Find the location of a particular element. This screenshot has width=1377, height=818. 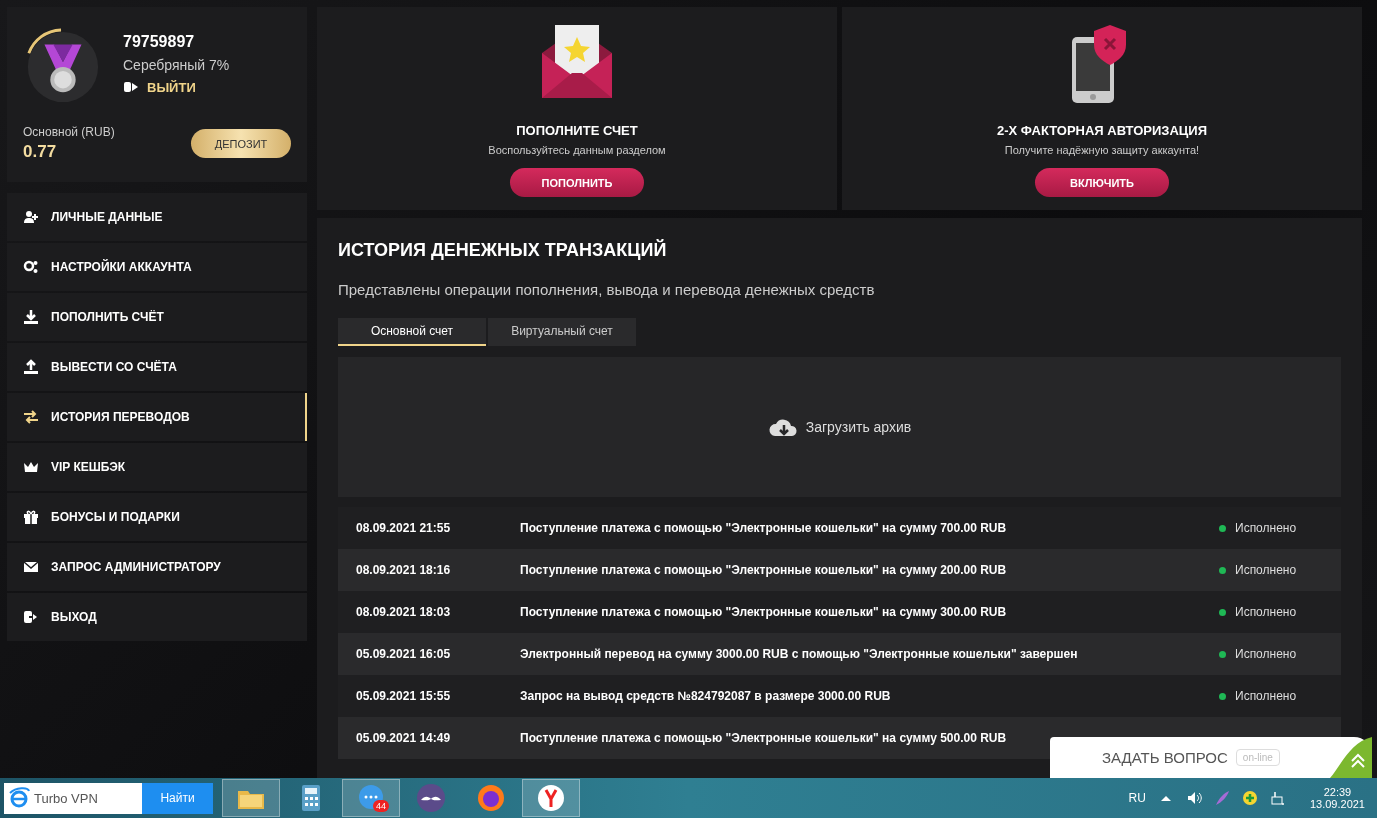

promo-title: 2-Х ФАКТОРНАЯ АВТОРИЗАЦИЯ is located at coordinates (1102, 130).